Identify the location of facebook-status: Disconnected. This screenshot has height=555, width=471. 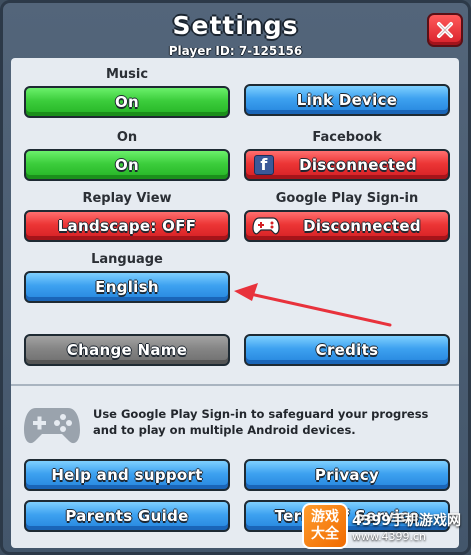
(358, 165).